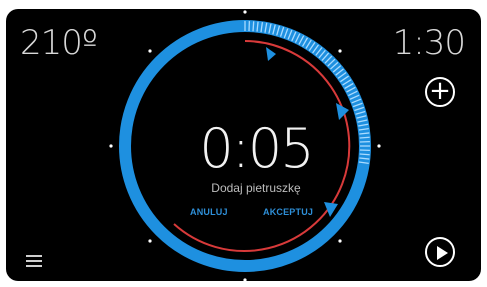 This screenshot has width=487, height=287. What do you see at coordinates (59, 43) in the screenshot?
I see `temperature-readout: 210º` at bounding box center [59, 43].